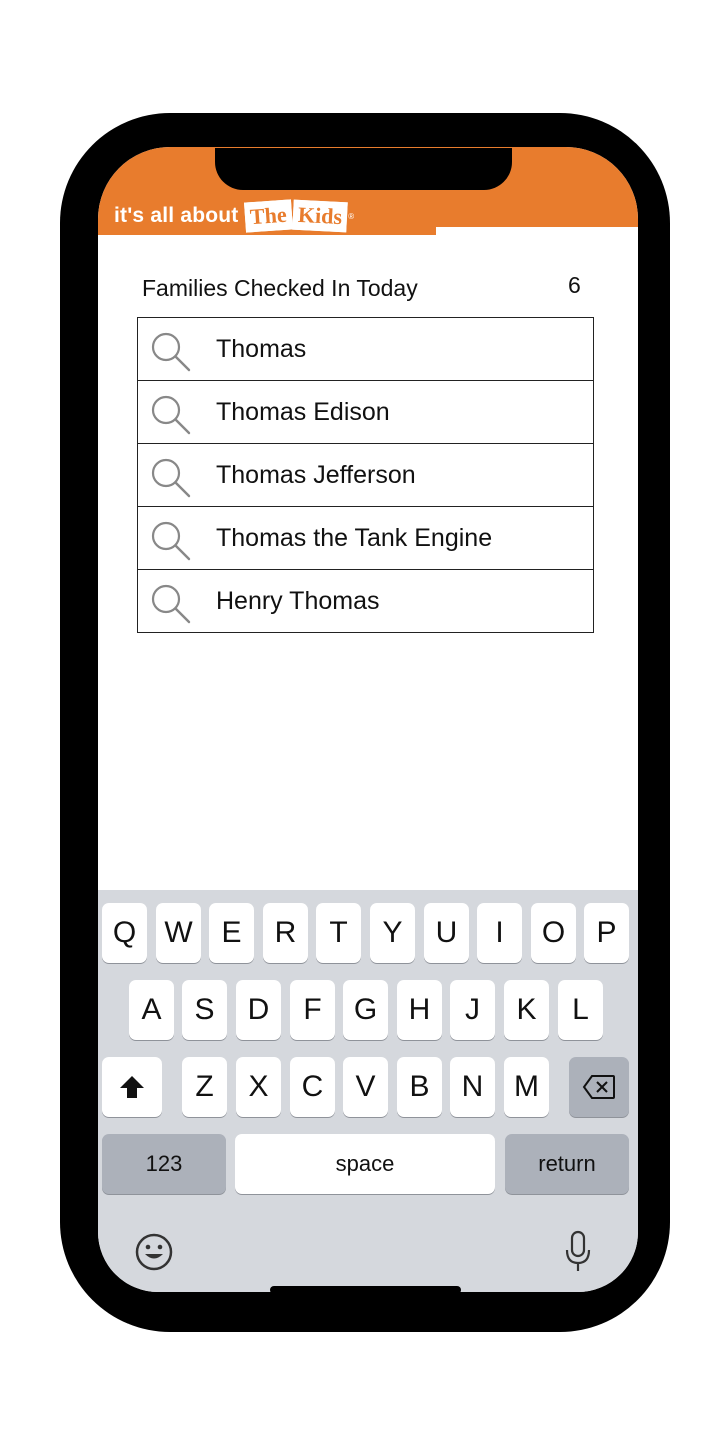  What do you see at coordinates (580, 1010) in the screenshot?
I see `key-l: L` at bounding box center [580, 1010].